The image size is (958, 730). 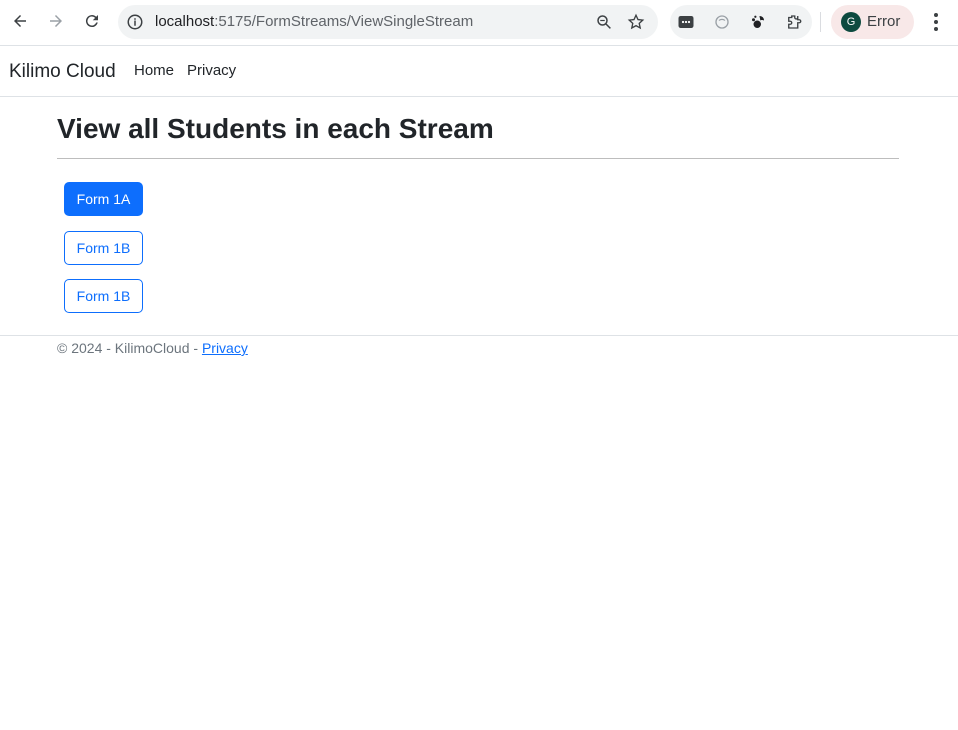 What do you see at coordinates (936, 22) in the screenshot?
I see `kebab-menu-icon` at bounding box center [936, 22].